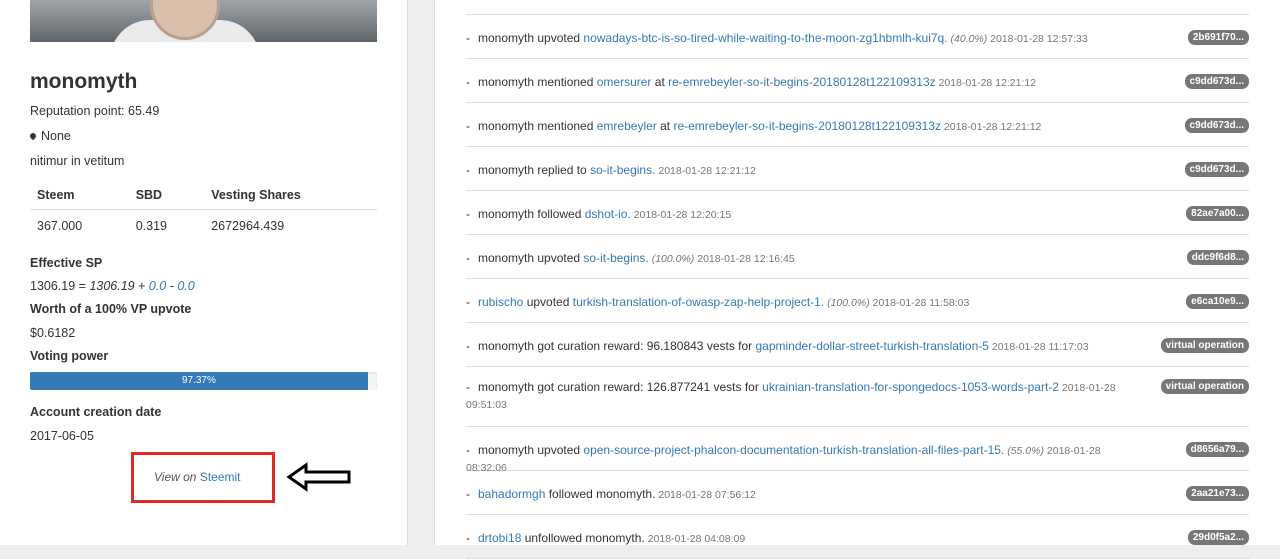 This screenshot has width=1280, height=559. I want to click on activity-date: 2018-01-28 11:17:03, so click(1038, 347).